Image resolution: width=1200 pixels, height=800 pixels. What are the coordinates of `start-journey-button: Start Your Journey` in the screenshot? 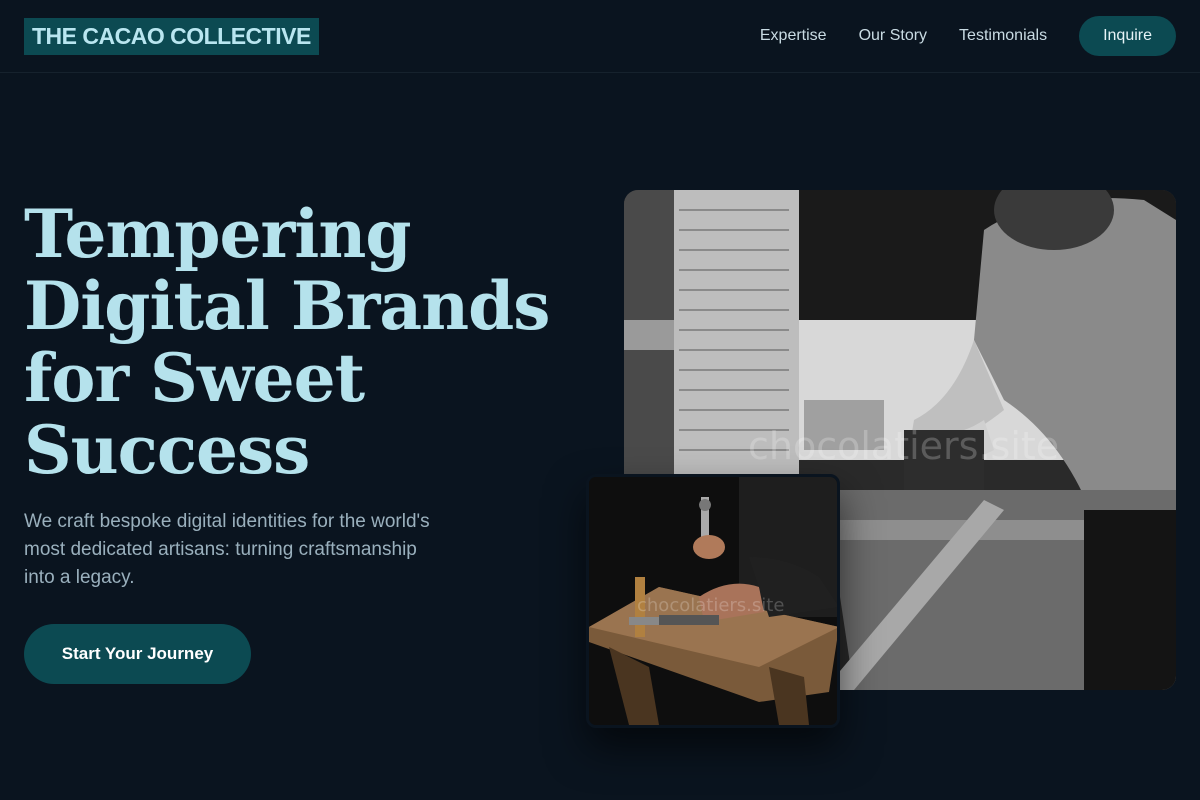 It's located at (137, 654).